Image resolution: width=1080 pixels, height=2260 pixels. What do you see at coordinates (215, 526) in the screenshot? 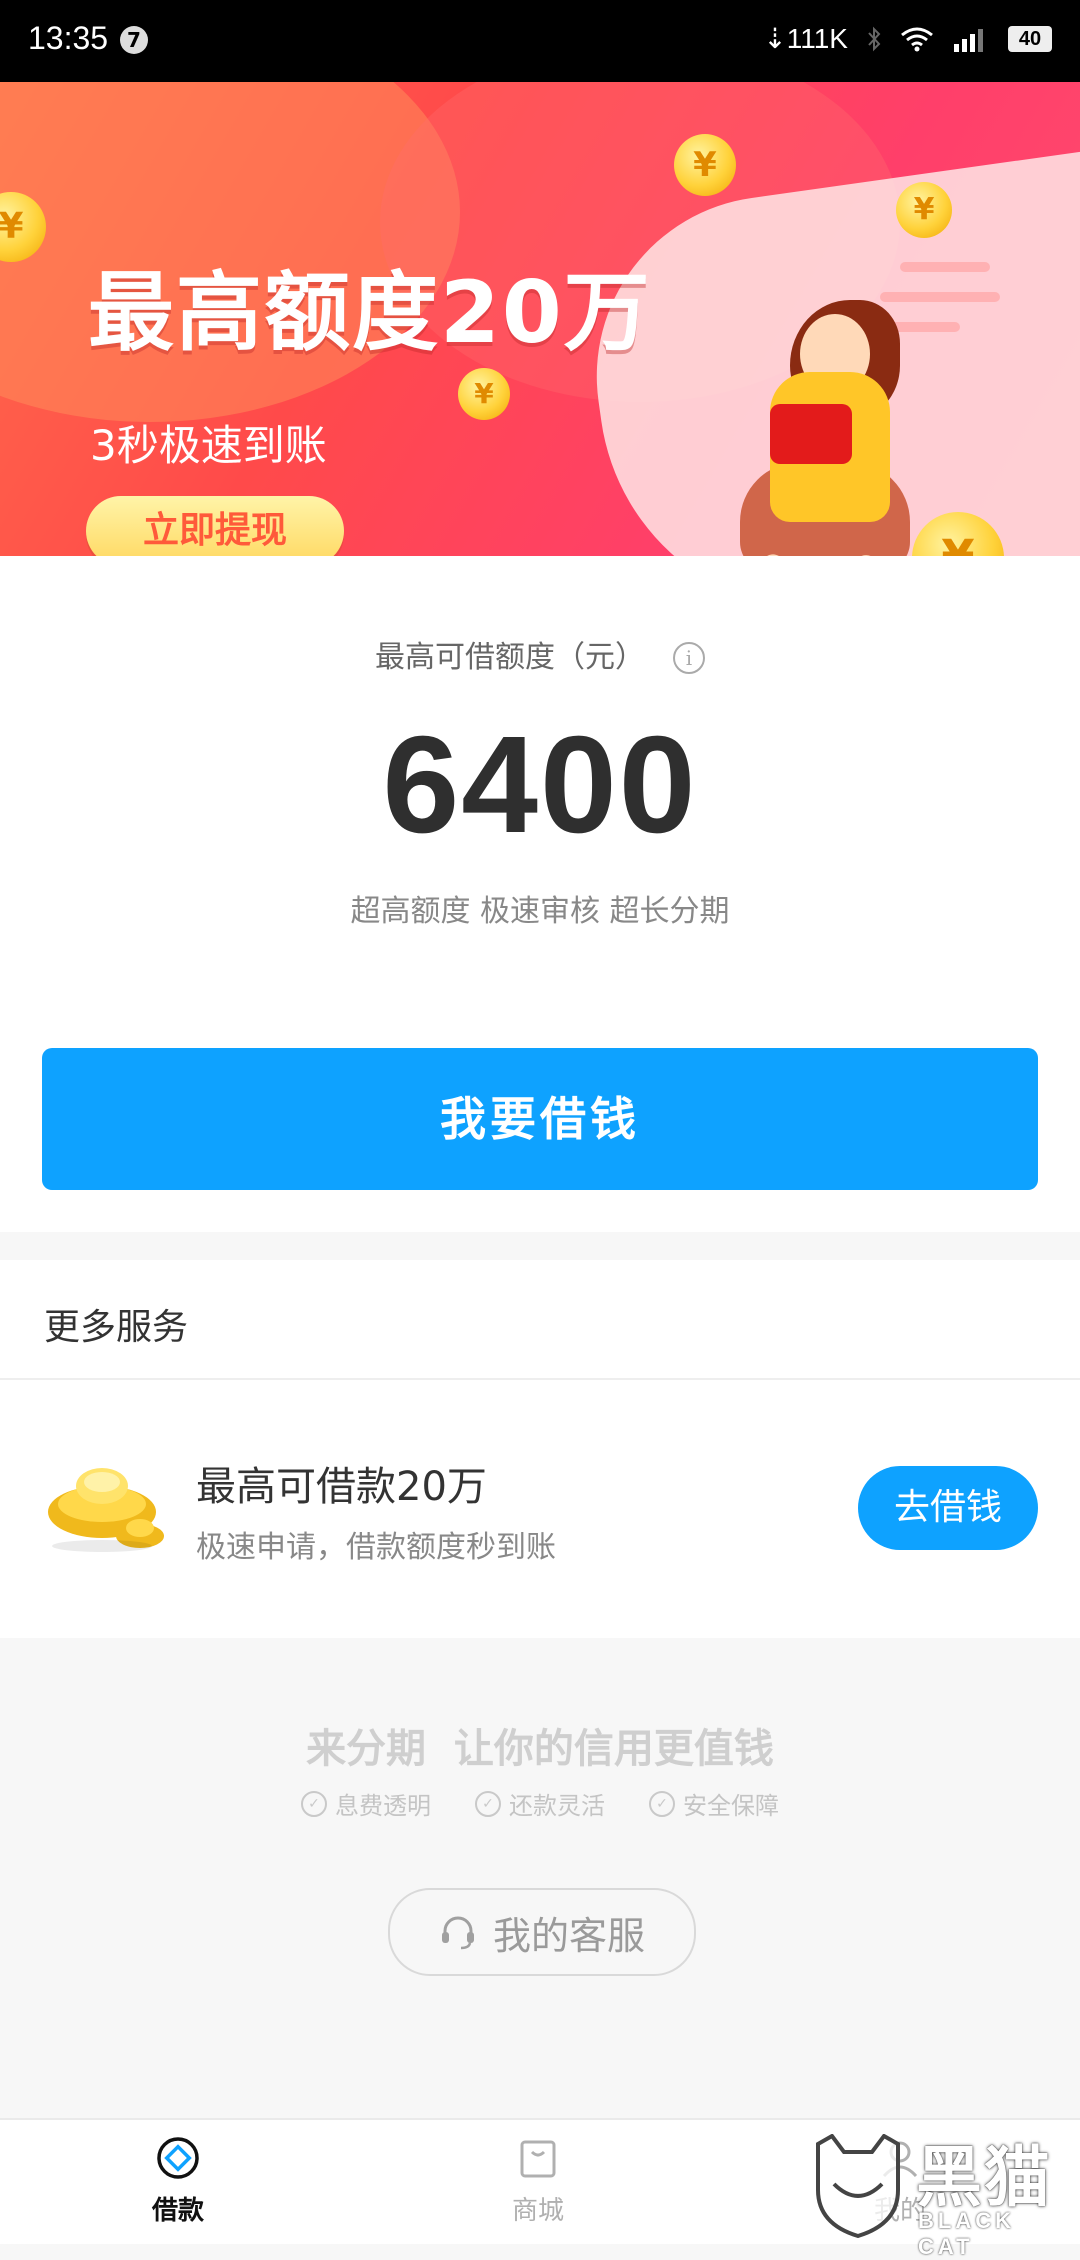
I see `withdraw-now-button: 立即提现` at bounding box center [215, 526].